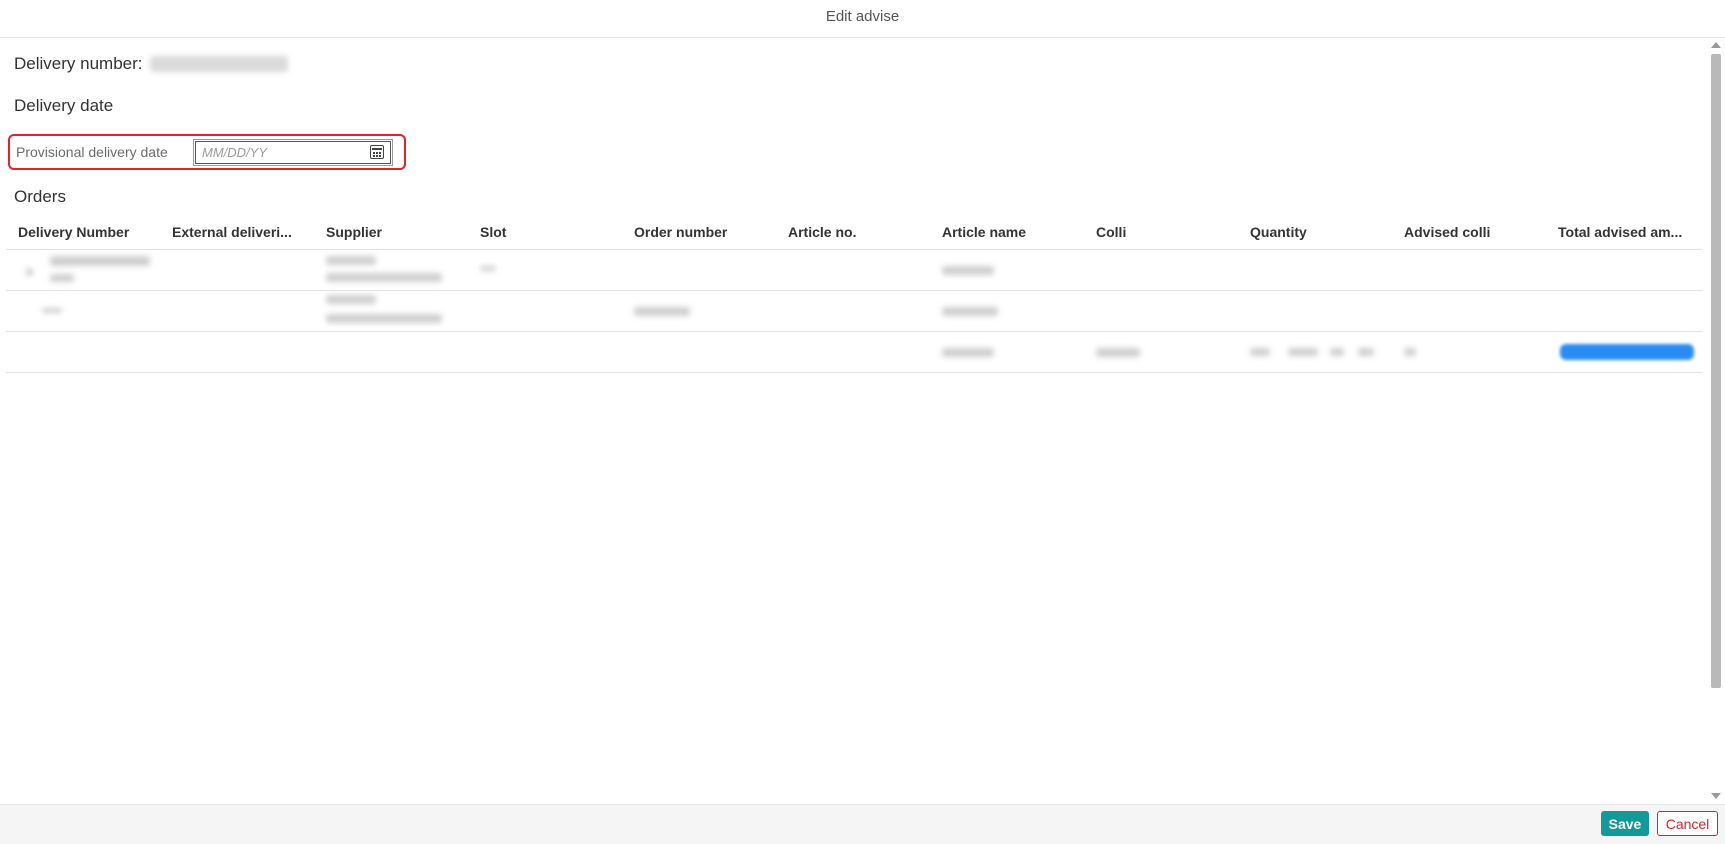  Describe the element at coordinates (493, 232) in the screenshot. I see `col-slot: Slot` at that location.